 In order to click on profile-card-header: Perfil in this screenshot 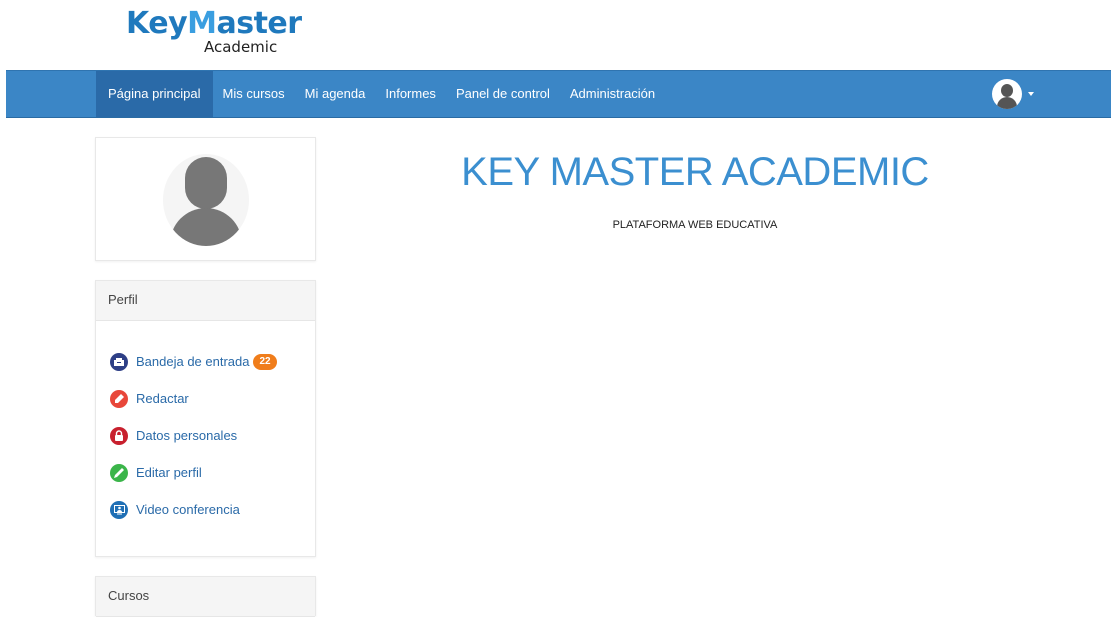, I will do `click(205, 301)`.